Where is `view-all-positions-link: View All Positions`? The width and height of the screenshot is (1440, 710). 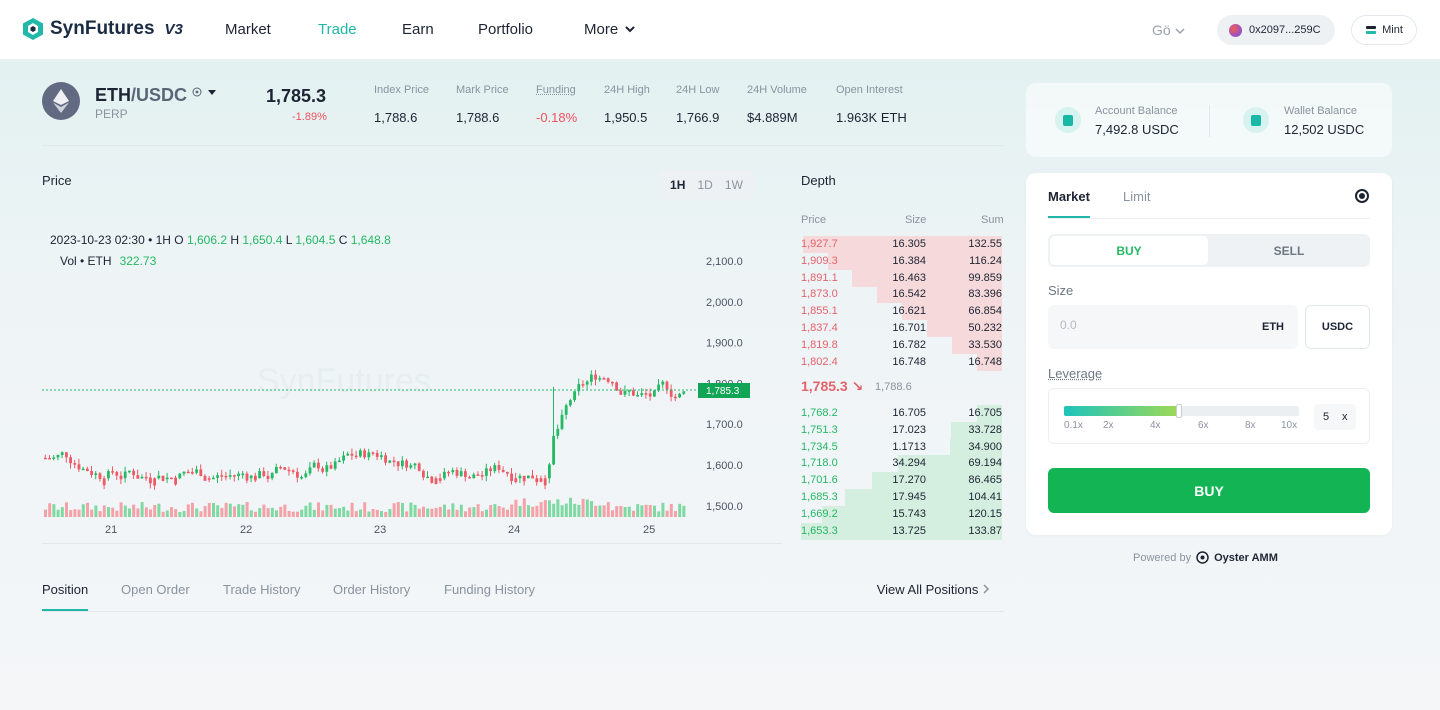 view-all-positions-link: View All Positions is located at coordinates (933, 589).